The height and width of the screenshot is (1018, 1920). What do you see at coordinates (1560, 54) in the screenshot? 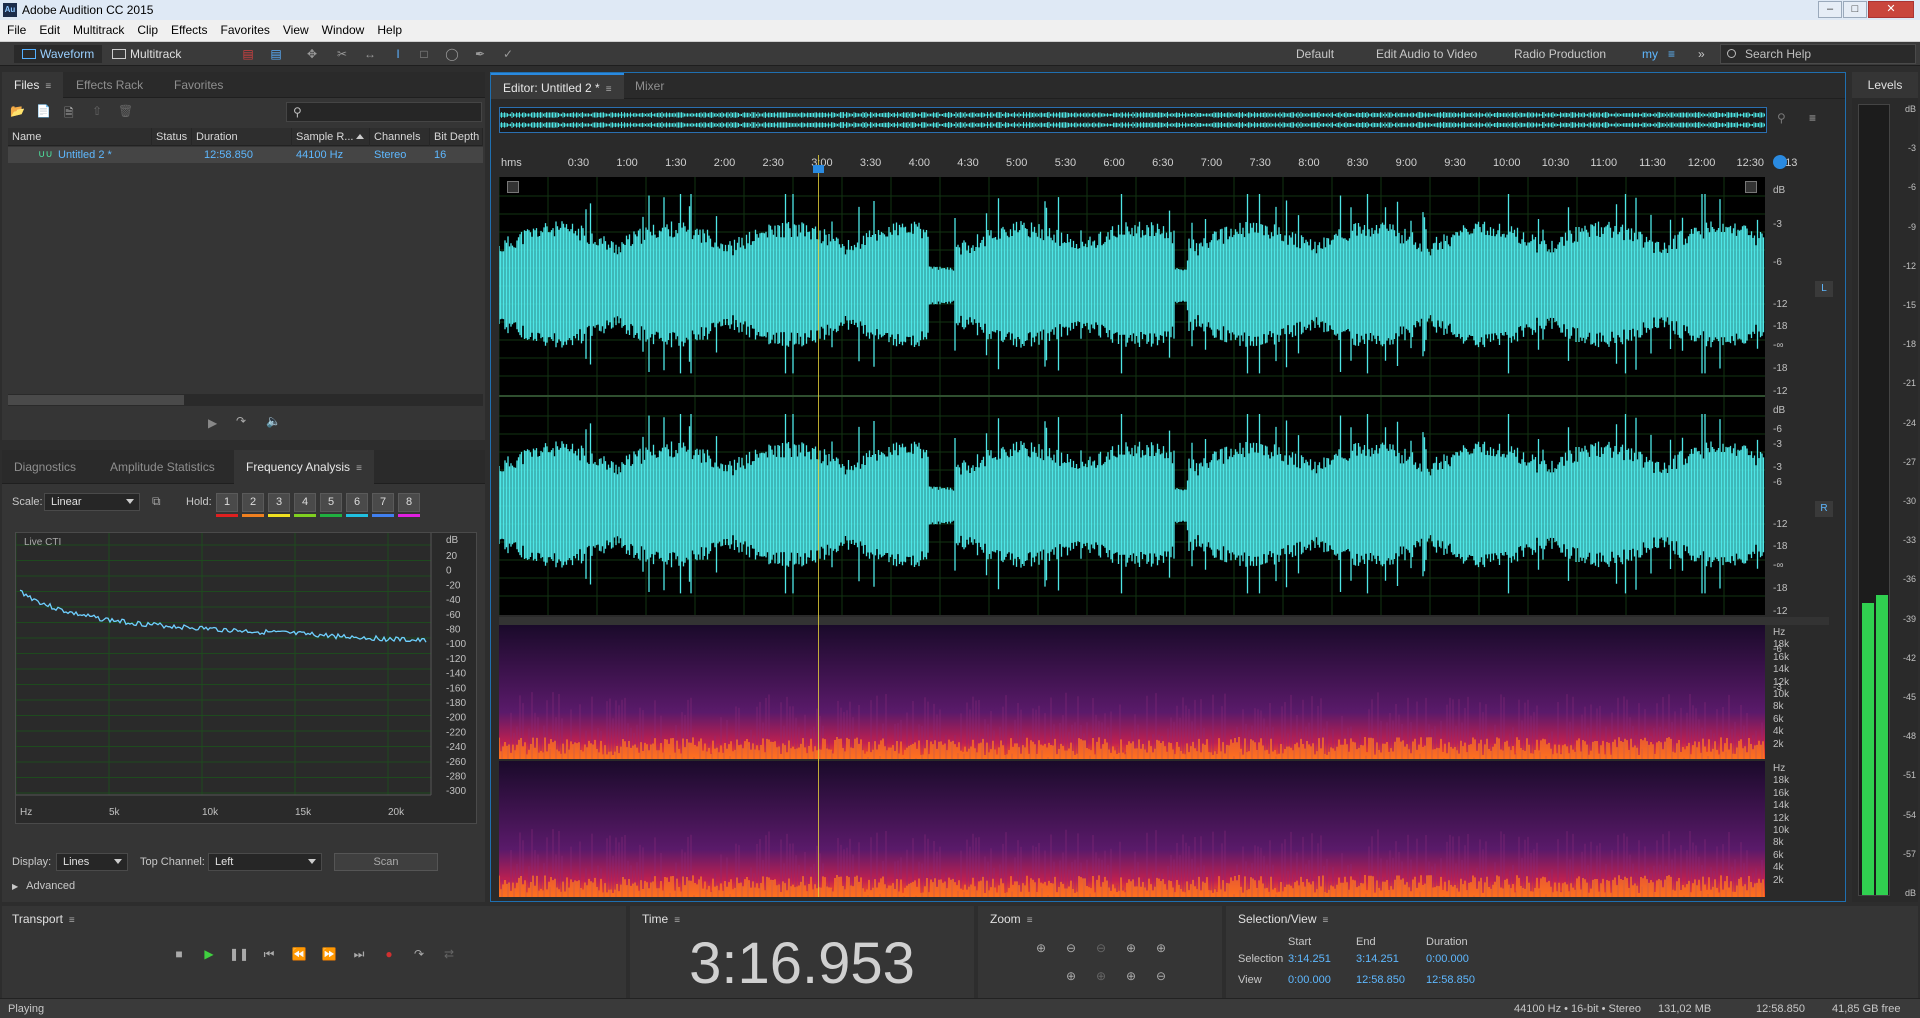
I see `workspace-radio-production: Radio Production` at bounding box center [1560, 54].